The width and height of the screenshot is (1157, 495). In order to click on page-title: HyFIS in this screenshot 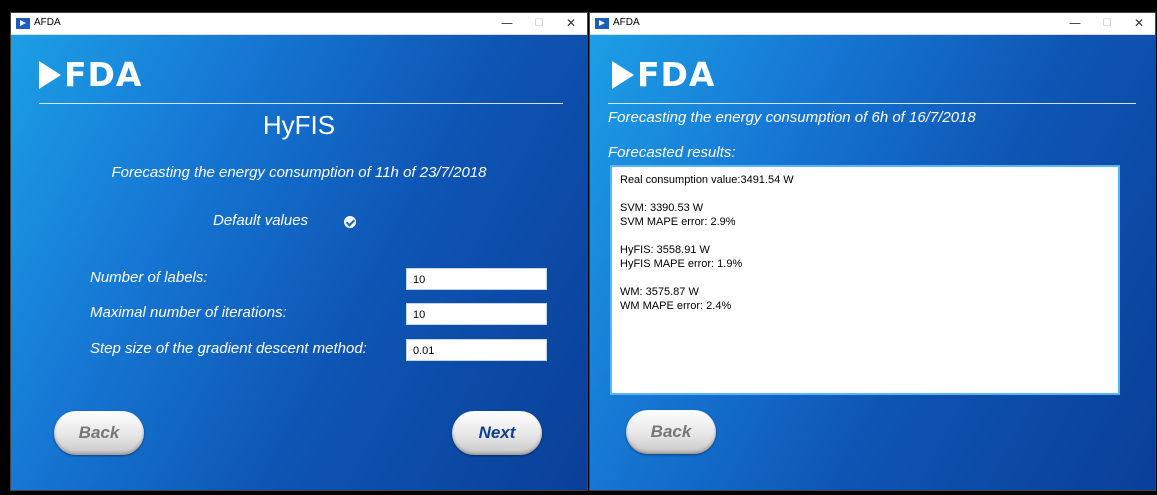, I will do `click(299, 125)`.